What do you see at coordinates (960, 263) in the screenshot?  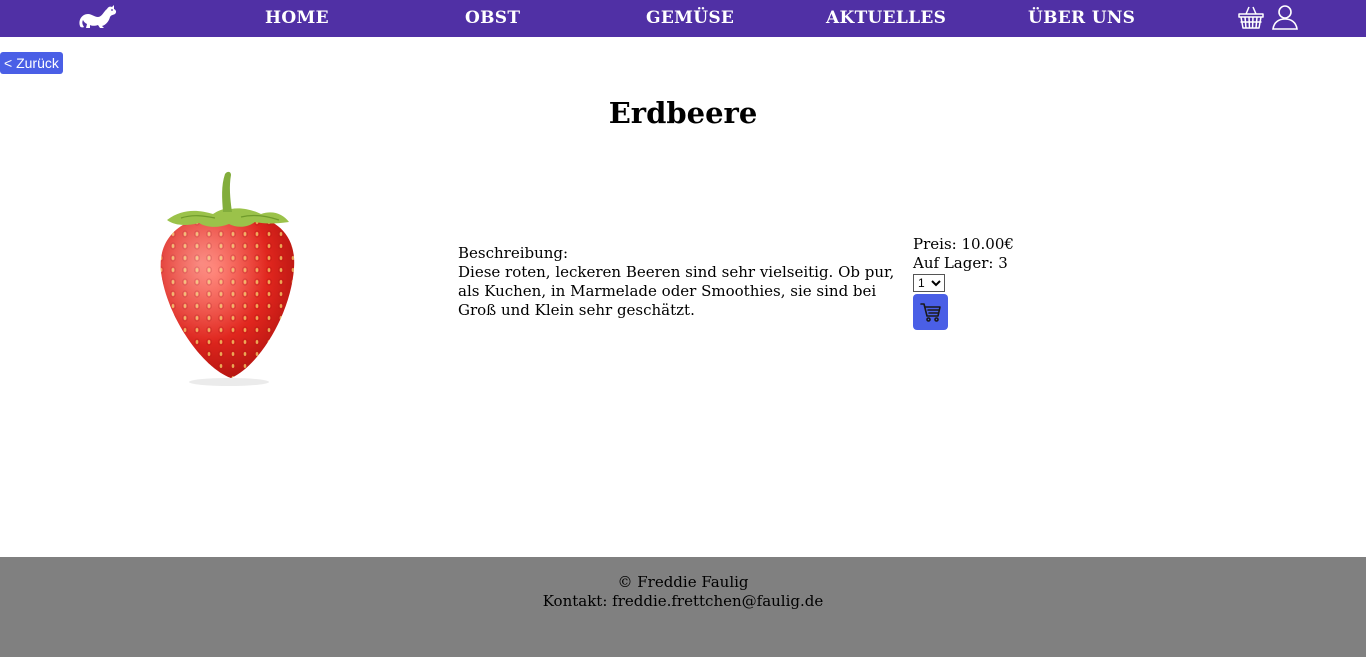 I see `stock-text: Auf Lager: 3` at bounding box center [960, 263].